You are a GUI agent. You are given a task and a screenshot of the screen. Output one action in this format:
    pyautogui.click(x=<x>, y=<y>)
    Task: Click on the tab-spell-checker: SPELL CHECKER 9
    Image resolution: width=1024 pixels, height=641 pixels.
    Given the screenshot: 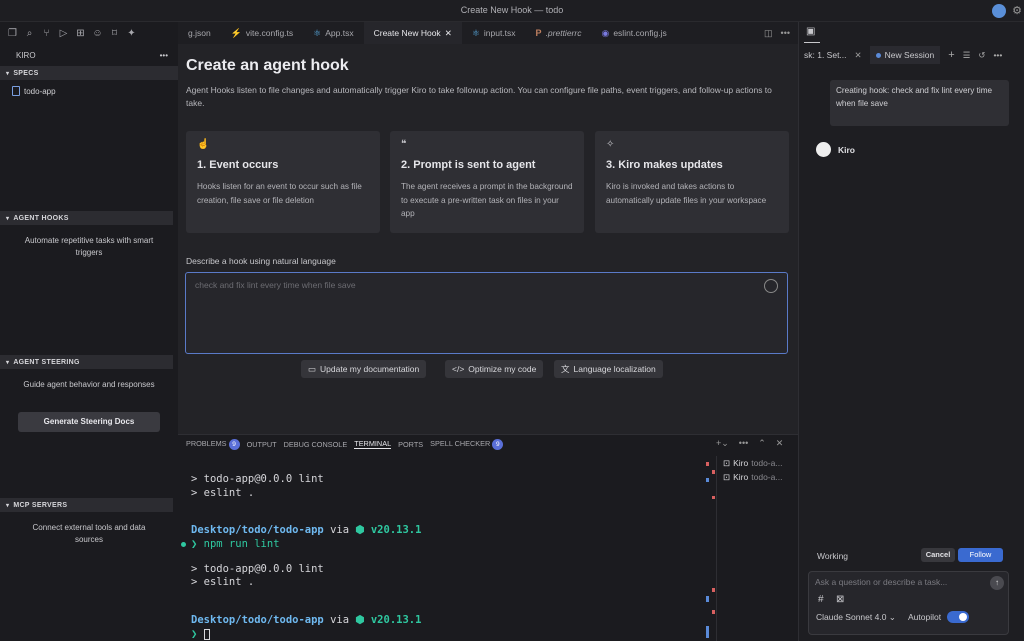 What is the action you would take?
    pyautogui.click(x=467, y=444)
    